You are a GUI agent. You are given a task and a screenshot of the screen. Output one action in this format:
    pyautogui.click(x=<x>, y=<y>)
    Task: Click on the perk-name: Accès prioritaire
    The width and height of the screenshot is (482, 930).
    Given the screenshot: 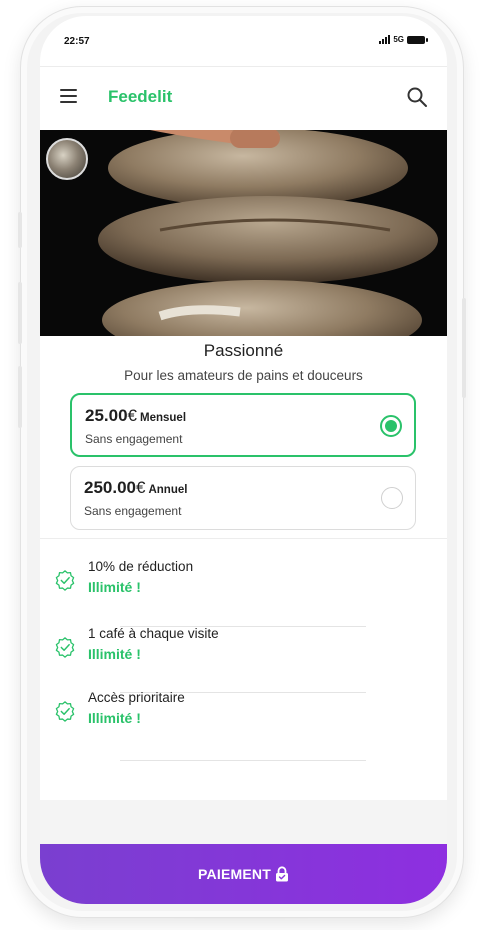 What is the action you would take?
    pyautogui.click(x=136, y=697)
    